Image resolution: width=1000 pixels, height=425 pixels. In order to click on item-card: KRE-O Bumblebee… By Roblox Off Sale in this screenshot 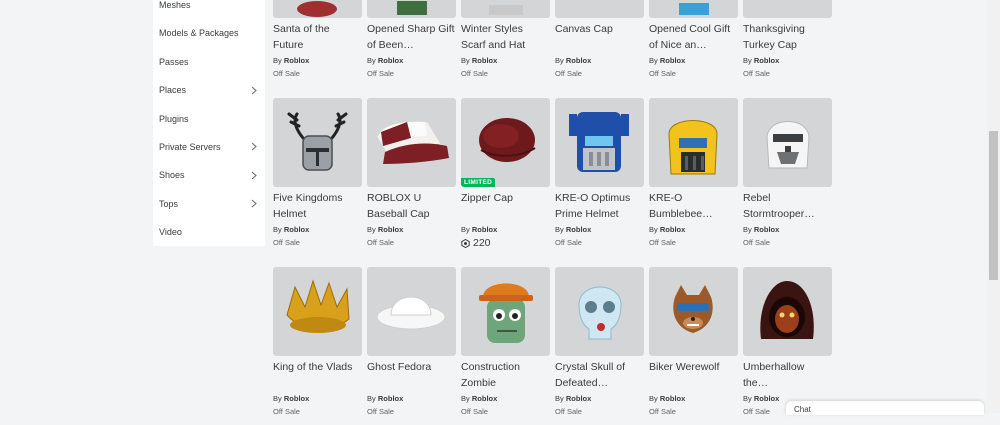, I will do `click(693, 177)`.